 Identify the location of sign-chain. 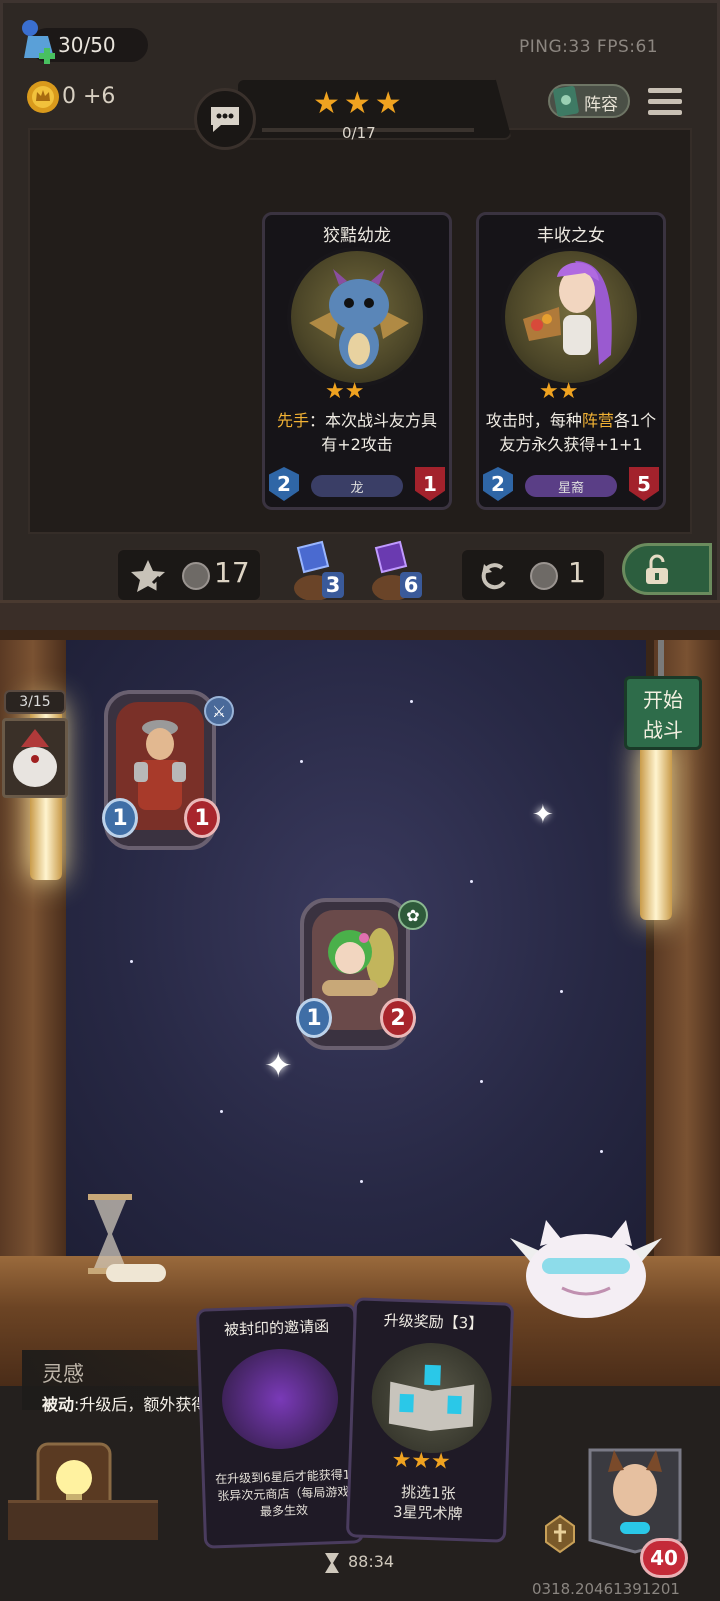
(661, 658).